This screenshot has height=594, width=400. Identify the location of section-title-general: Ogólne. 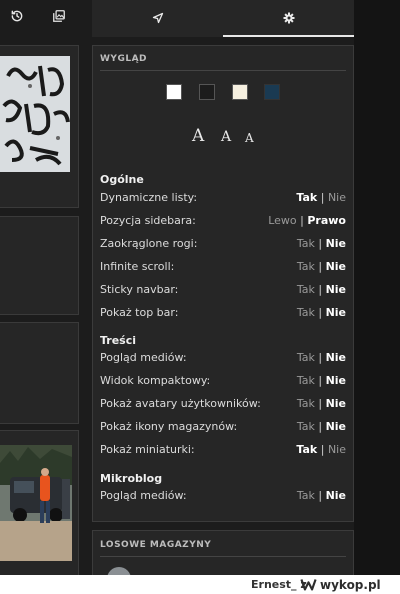
(122, 179).